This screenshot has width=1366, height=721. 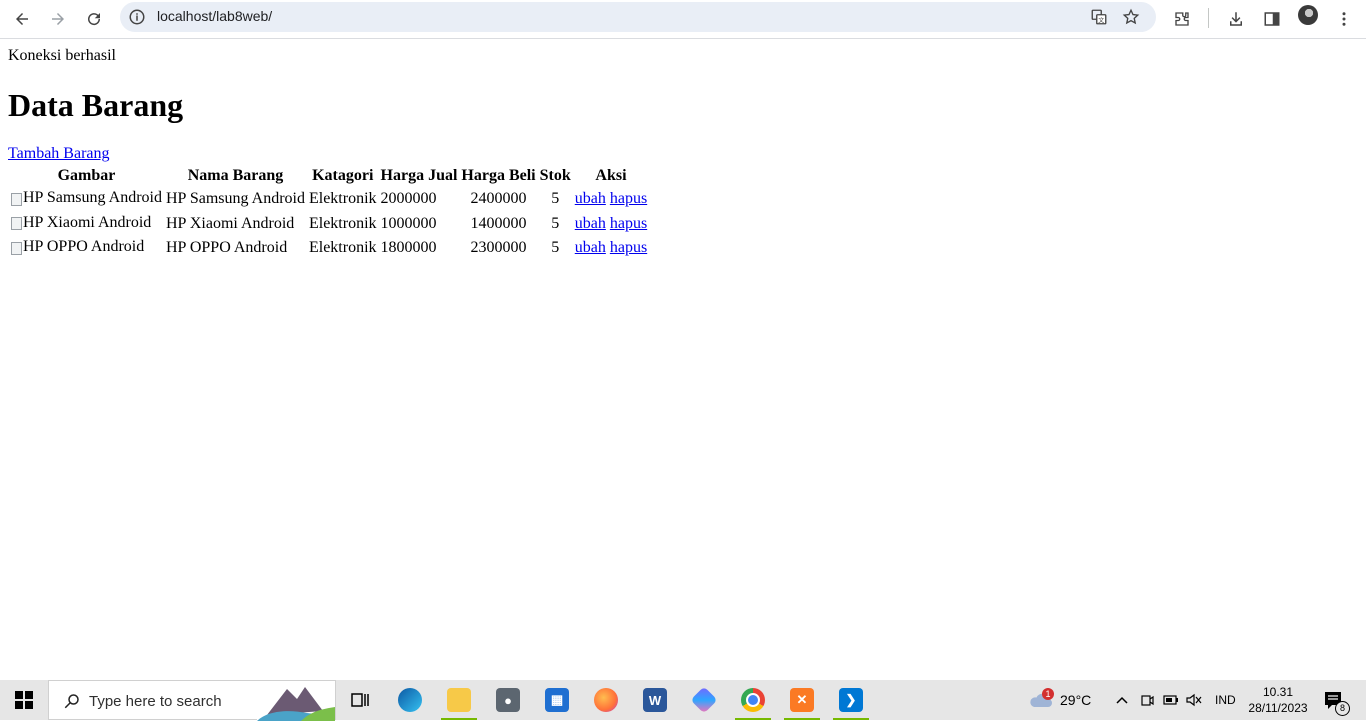 I want to click on taskbar-app-chrome, so click(x=753, y=702).